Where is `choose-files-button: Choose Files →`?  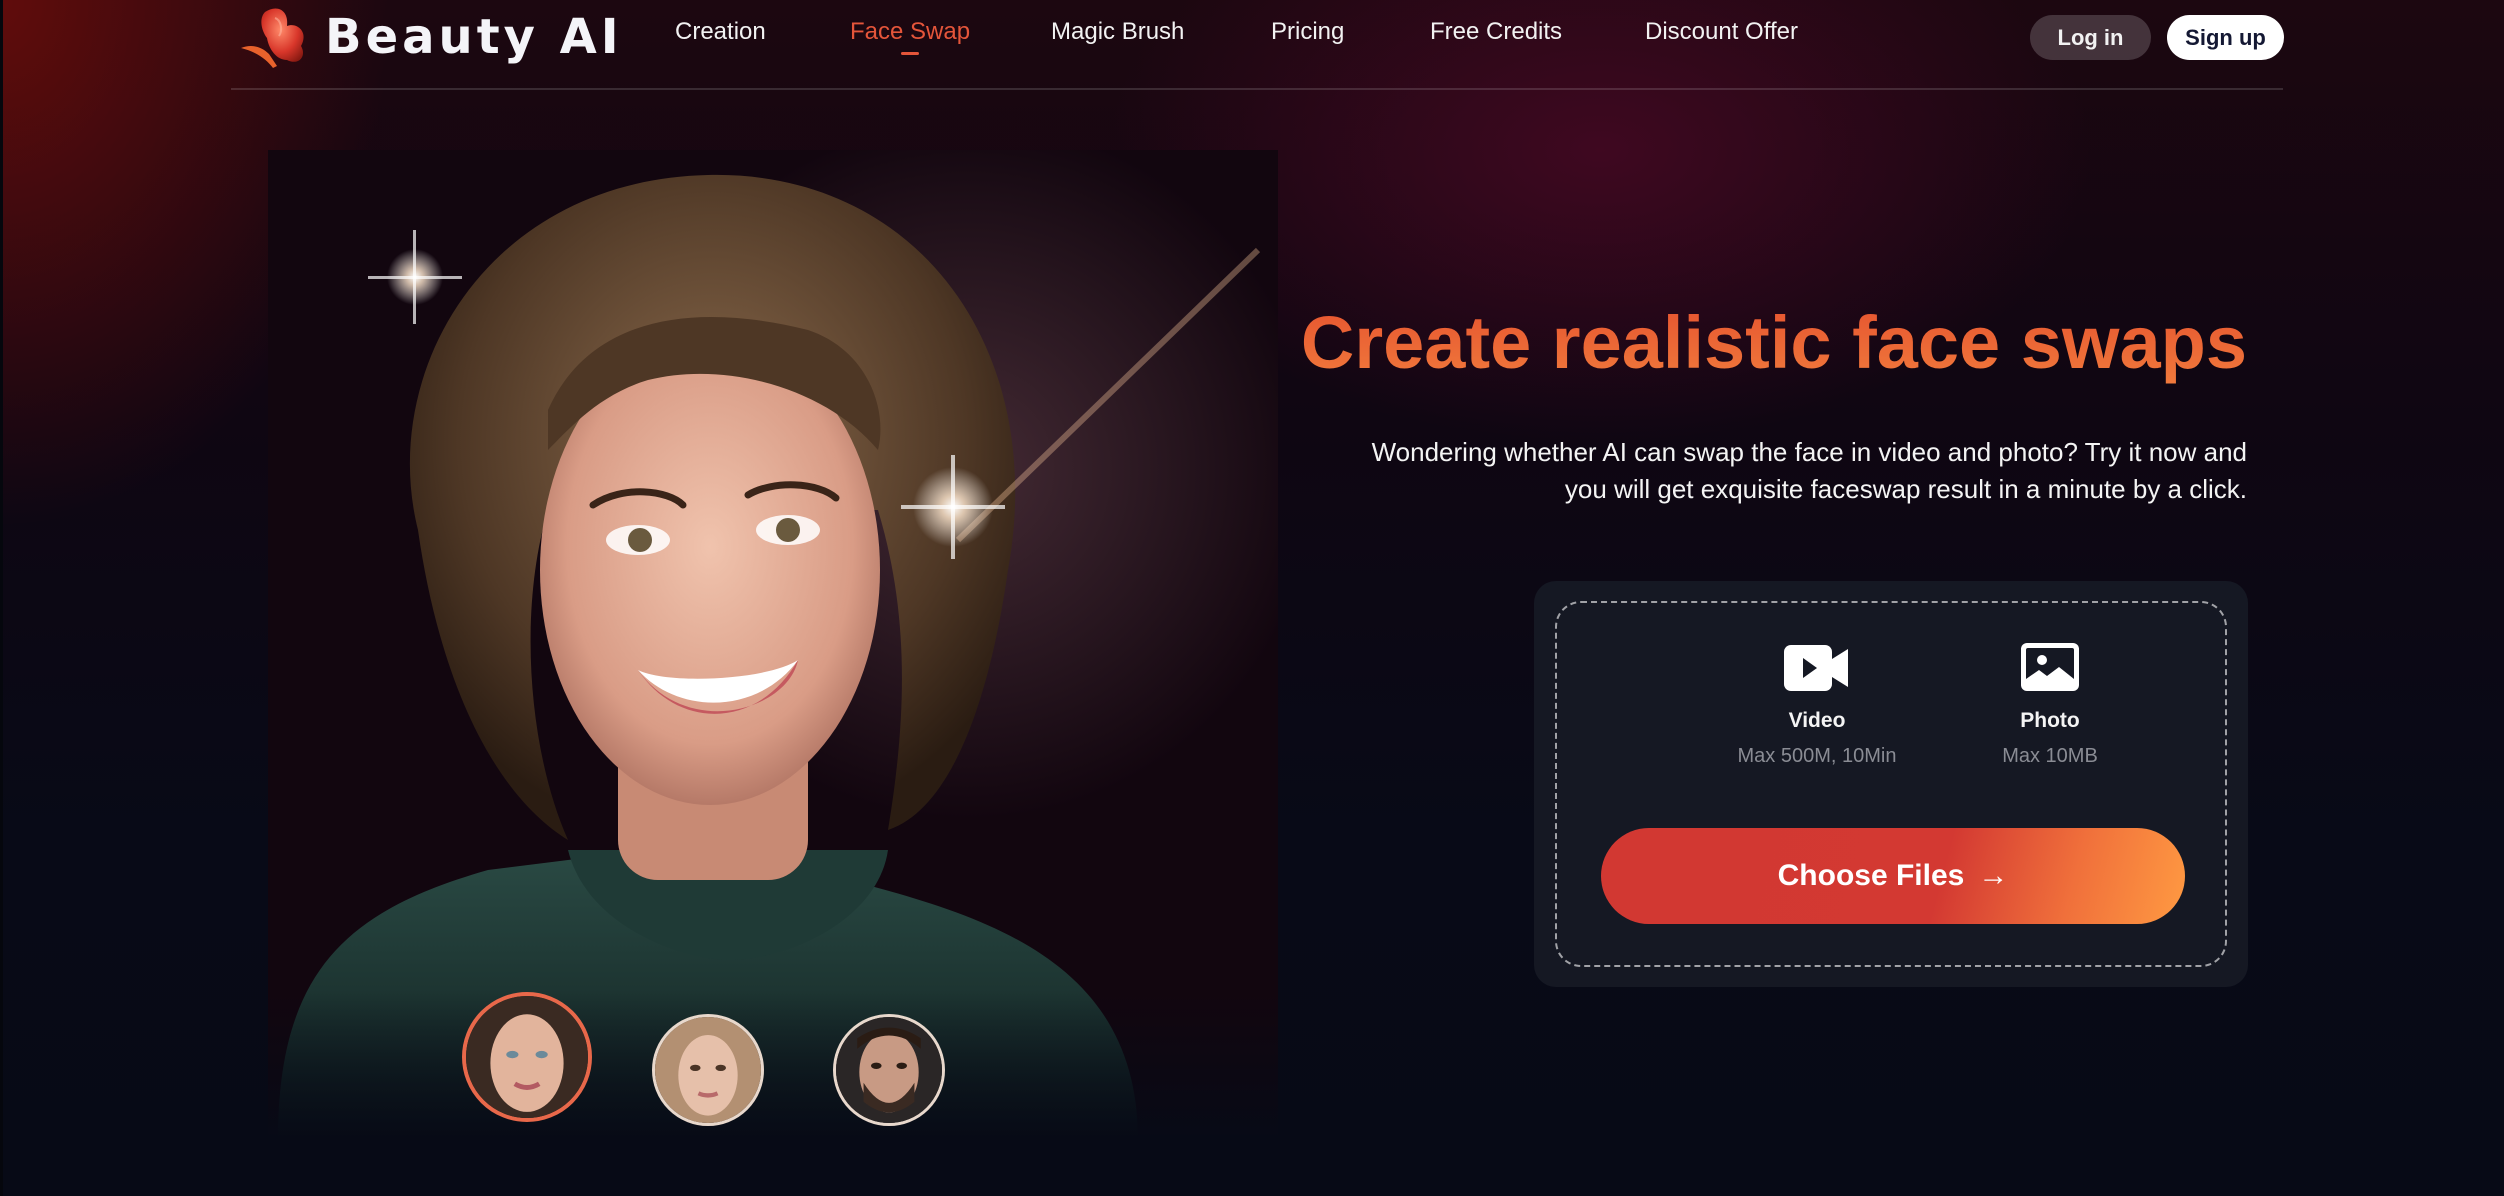 choose-files-button: Choose Files → is located at coordinates (1893, 876).